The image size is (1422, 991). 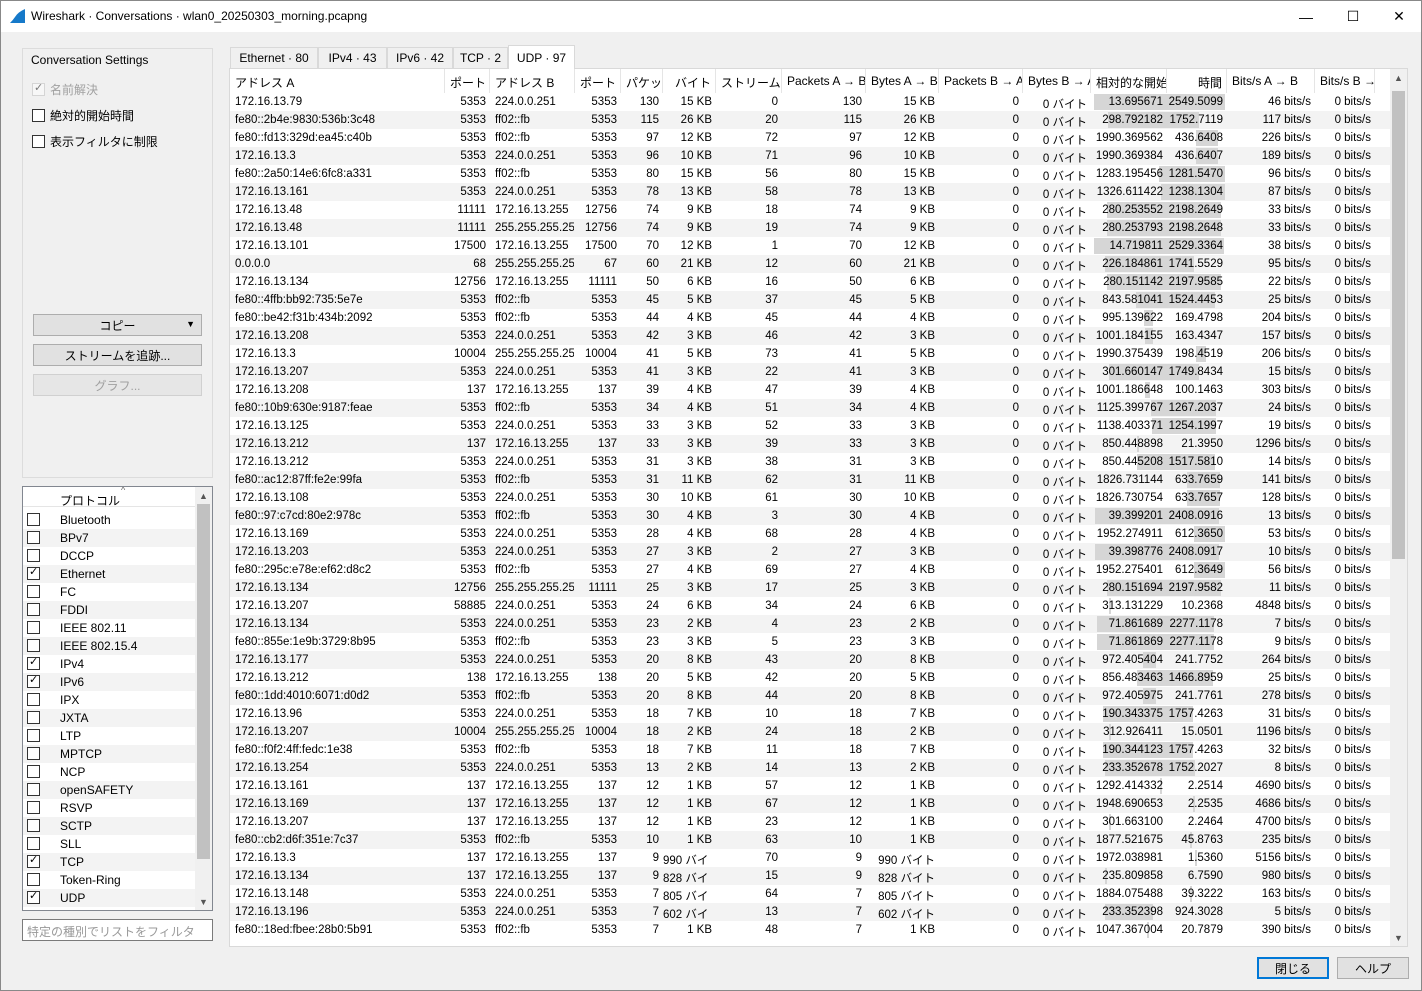 I want to click on limit-filter-checkbox, so click(x=38, y=141).